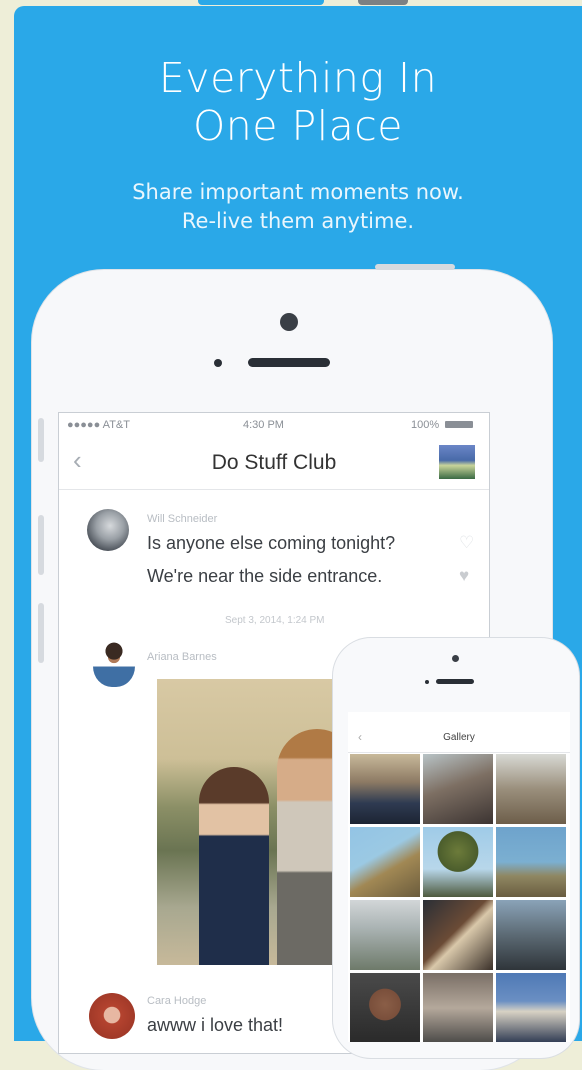 The width and height of the screenshot is (582, 1070). What do you see at coordinates (41, 633) in the screenshot?
I see `volume-down-button` at bounding box center [41, 633].